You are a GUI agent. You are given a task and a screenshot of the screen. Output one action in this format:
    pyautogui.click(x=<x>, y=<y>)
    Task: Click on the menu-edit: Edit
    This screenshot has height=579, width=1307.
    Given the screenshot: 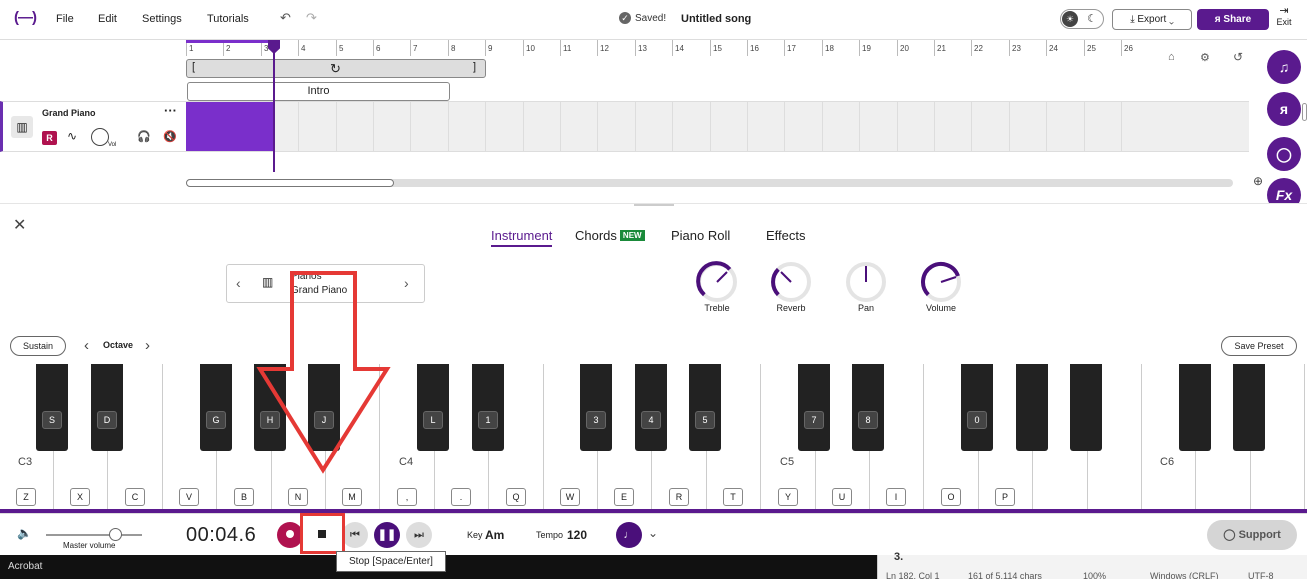 What is the action you would take?
    pyautogui.click(x=107, y=19)
    